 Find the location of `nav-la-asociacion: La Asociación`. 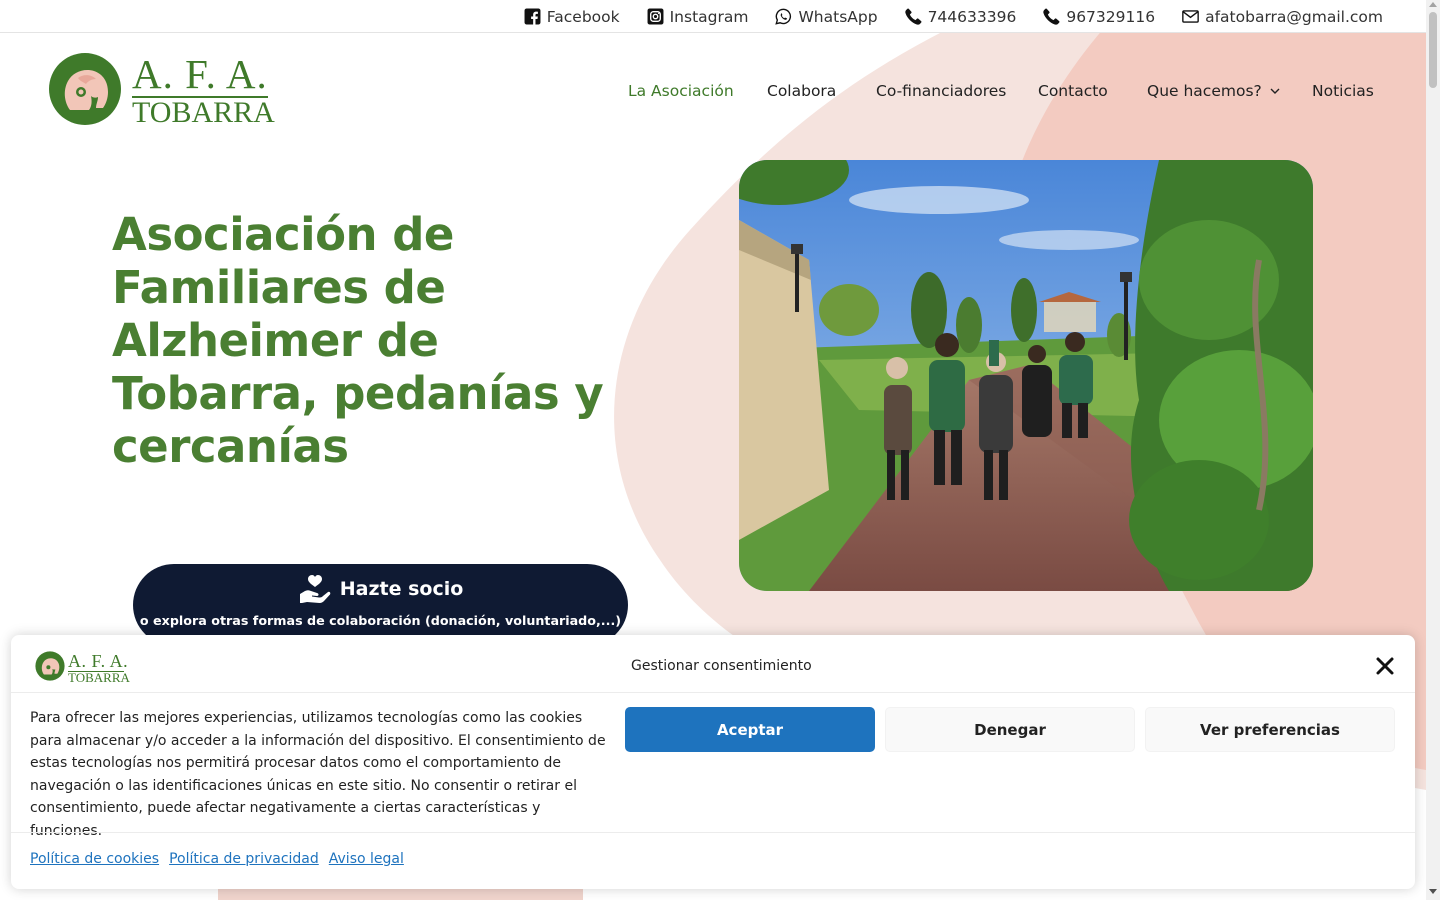

nav-la-asociacion: La Asociación is located at coordinates (681, 91).